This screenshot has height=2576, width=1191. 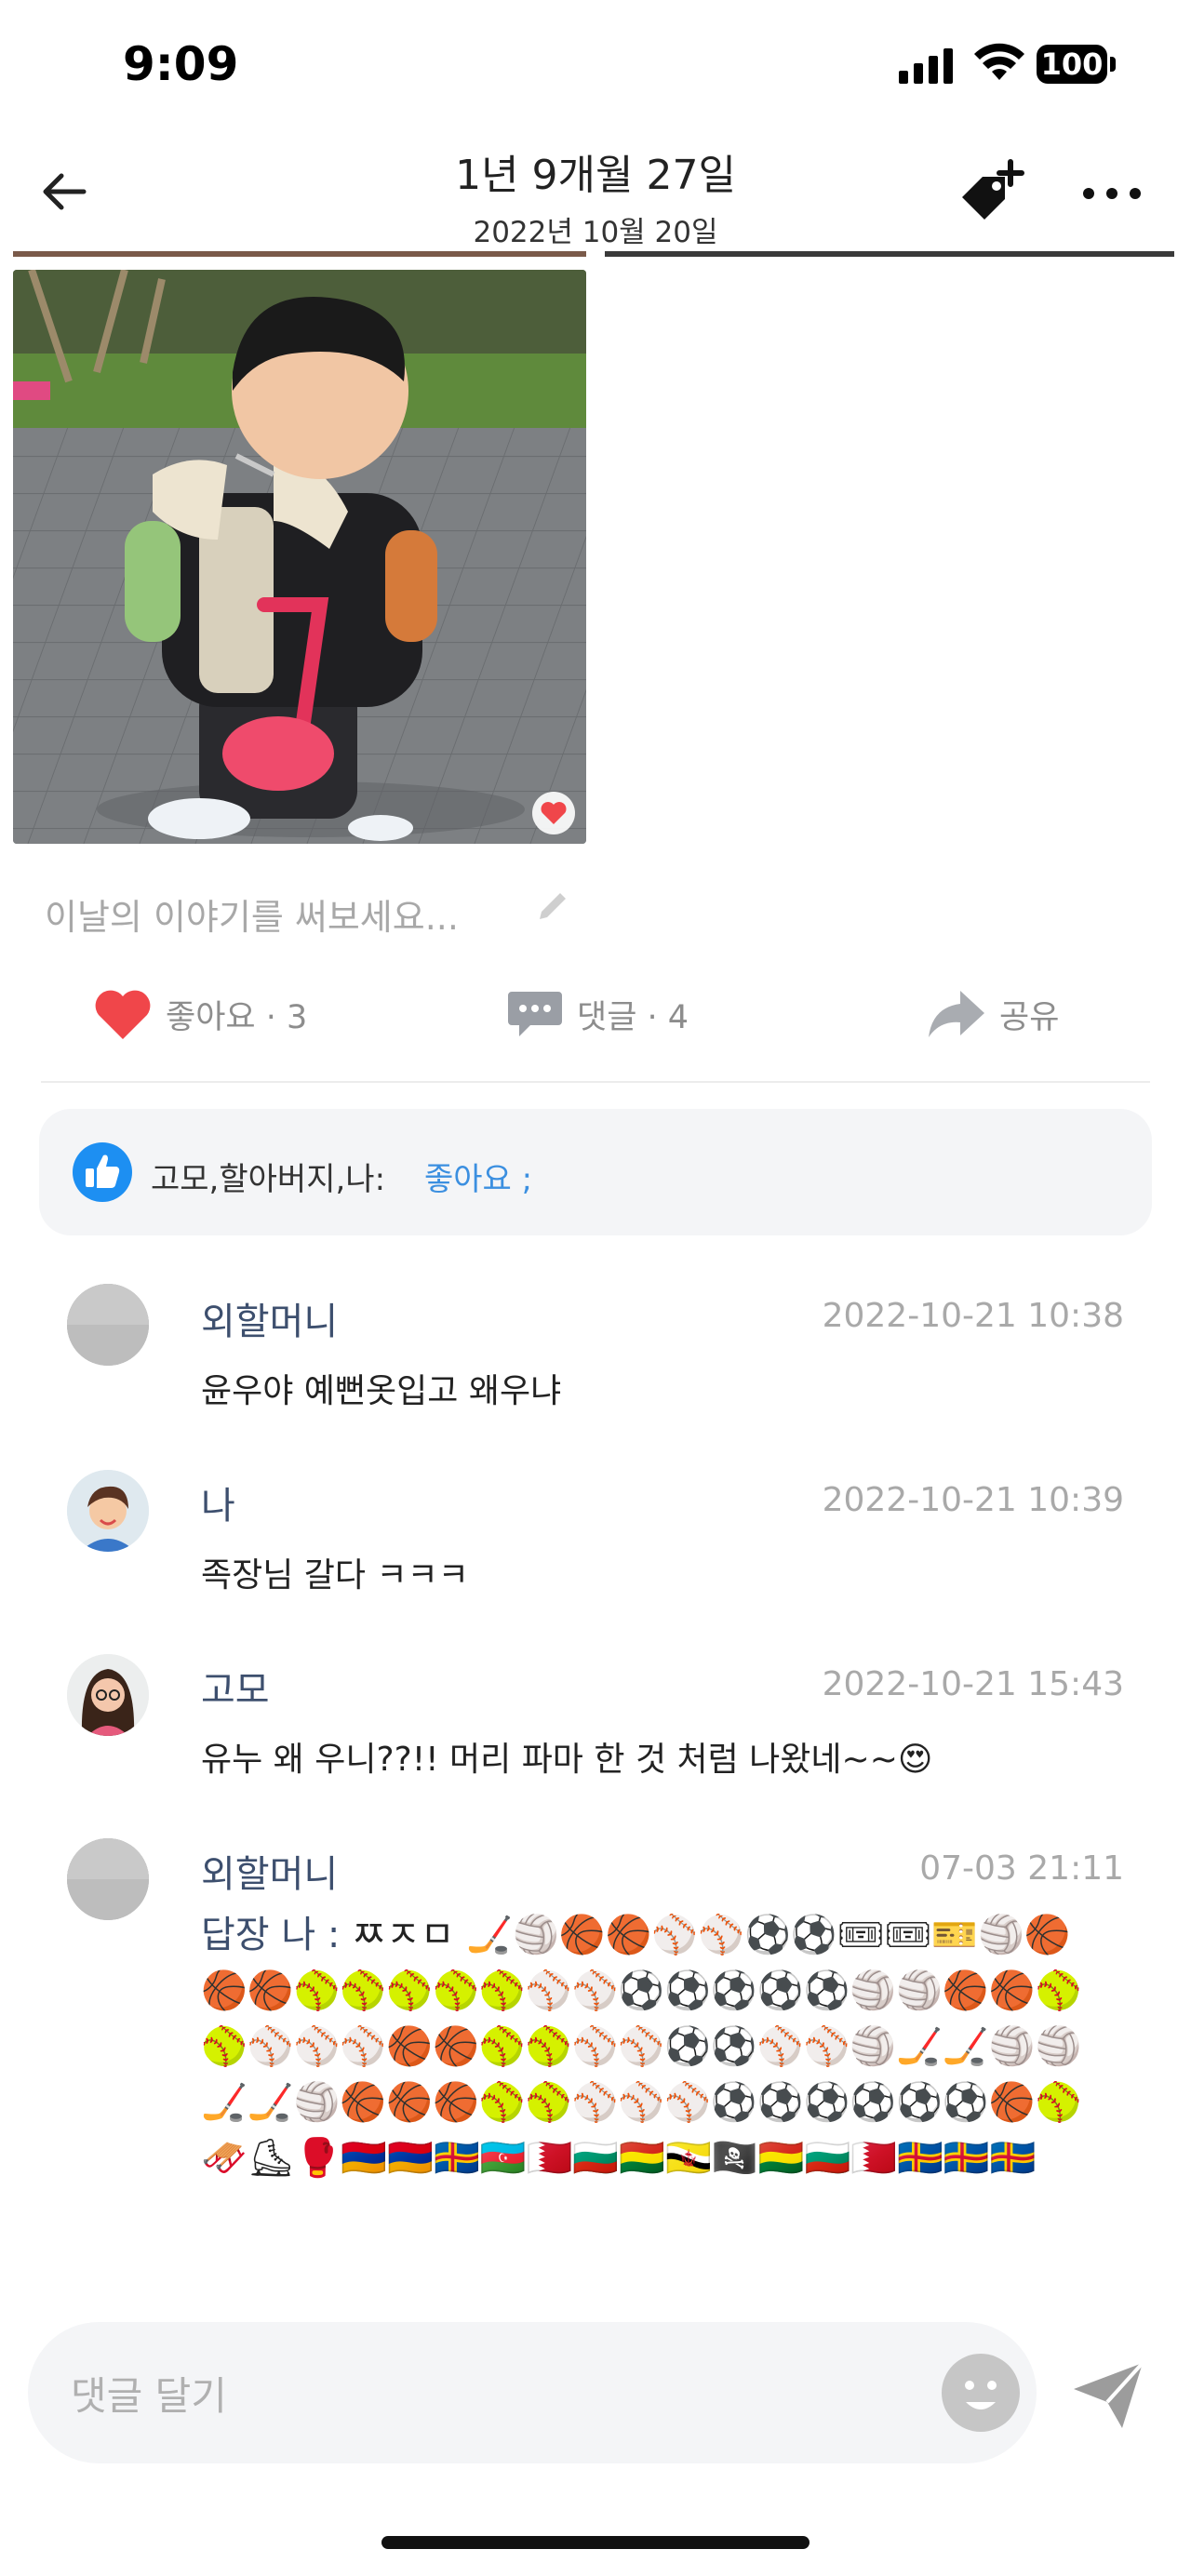 I want to click on status-bar: 9:09 100, so click(x=595, y=67).